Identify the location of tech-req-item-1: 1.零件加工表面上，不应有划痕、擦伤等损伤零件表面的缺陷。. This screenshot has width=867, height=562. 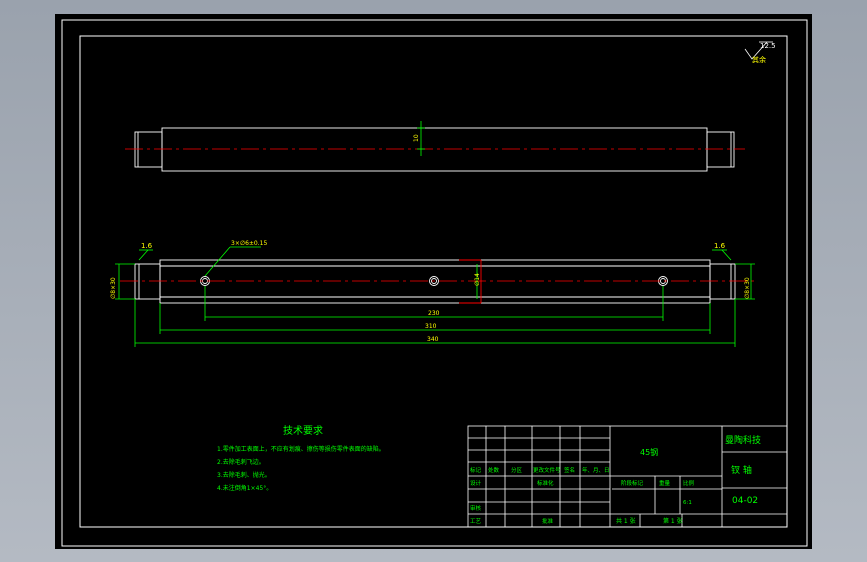
(301, 449).